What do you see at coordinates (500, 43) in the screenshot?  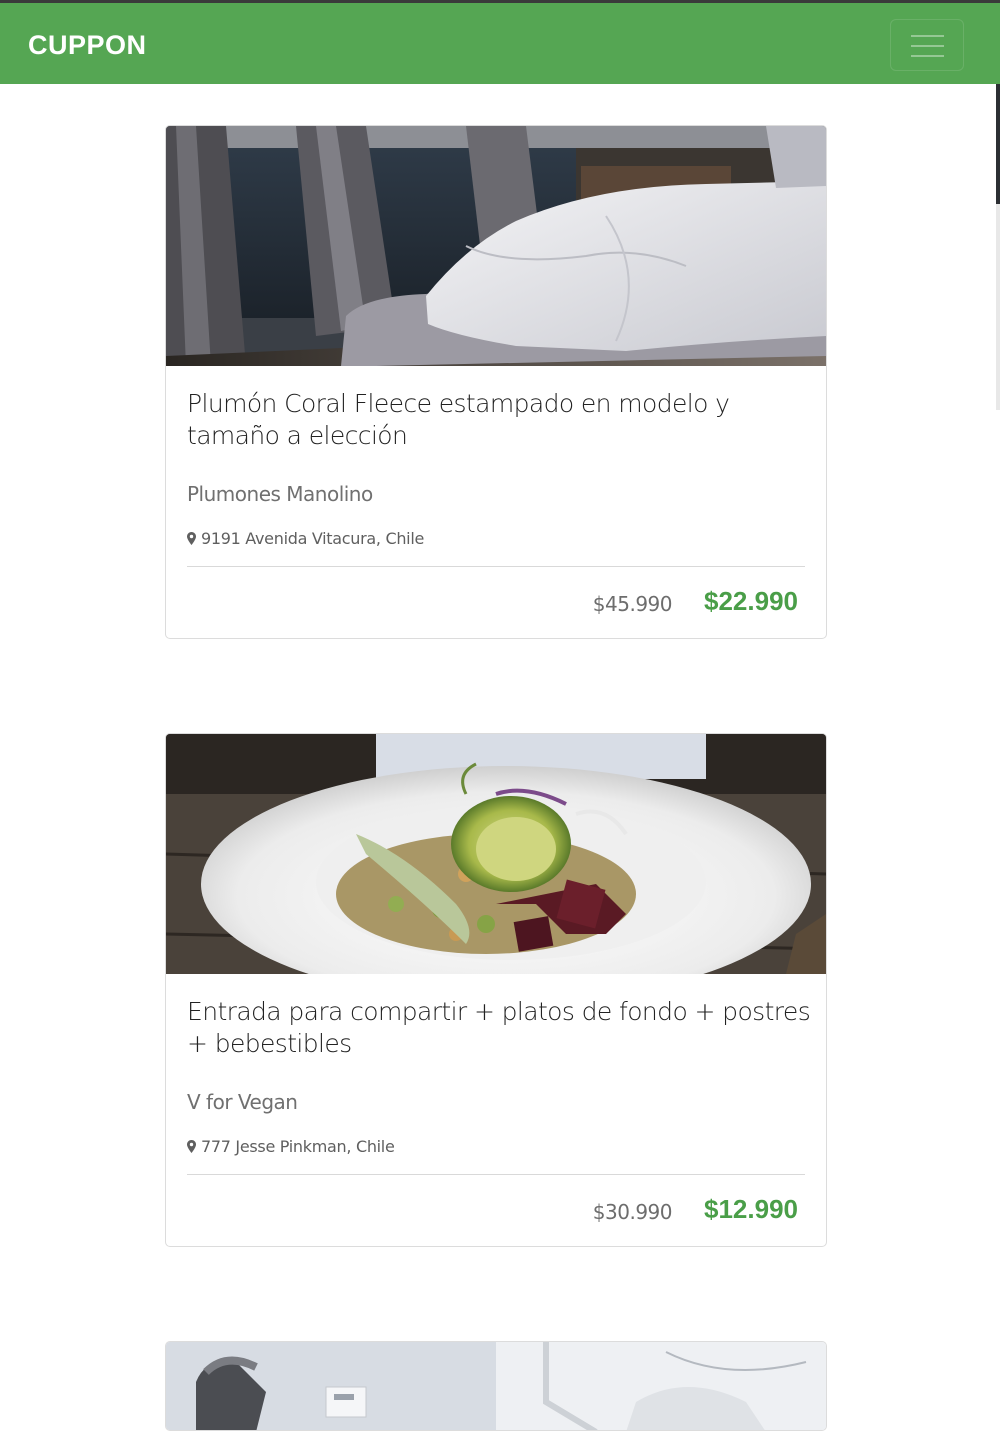 I see `navbar: CUPPON` at bounding box center [500, 43].